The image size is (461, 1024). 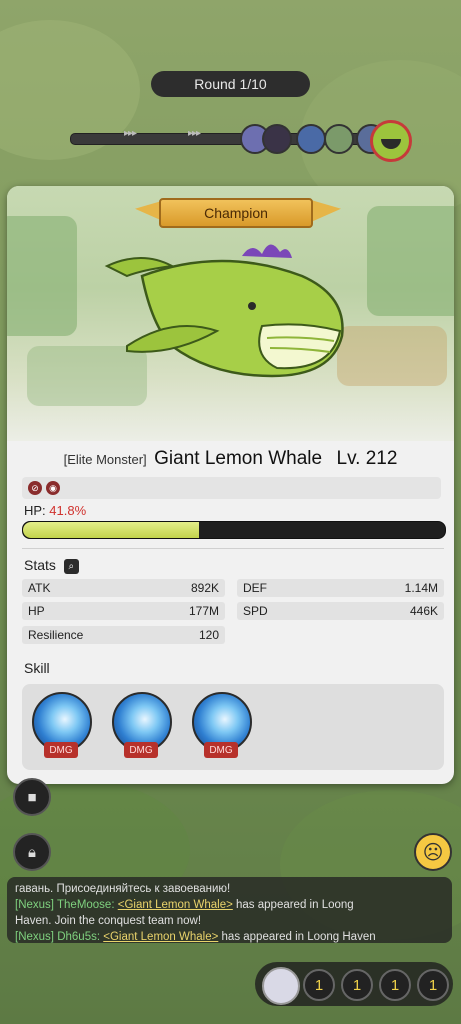 What do you see at coordinates (105, 459) in the screenshot?
I see `elite-tag: [Elite Monster]` at bounding box center [105, 459].